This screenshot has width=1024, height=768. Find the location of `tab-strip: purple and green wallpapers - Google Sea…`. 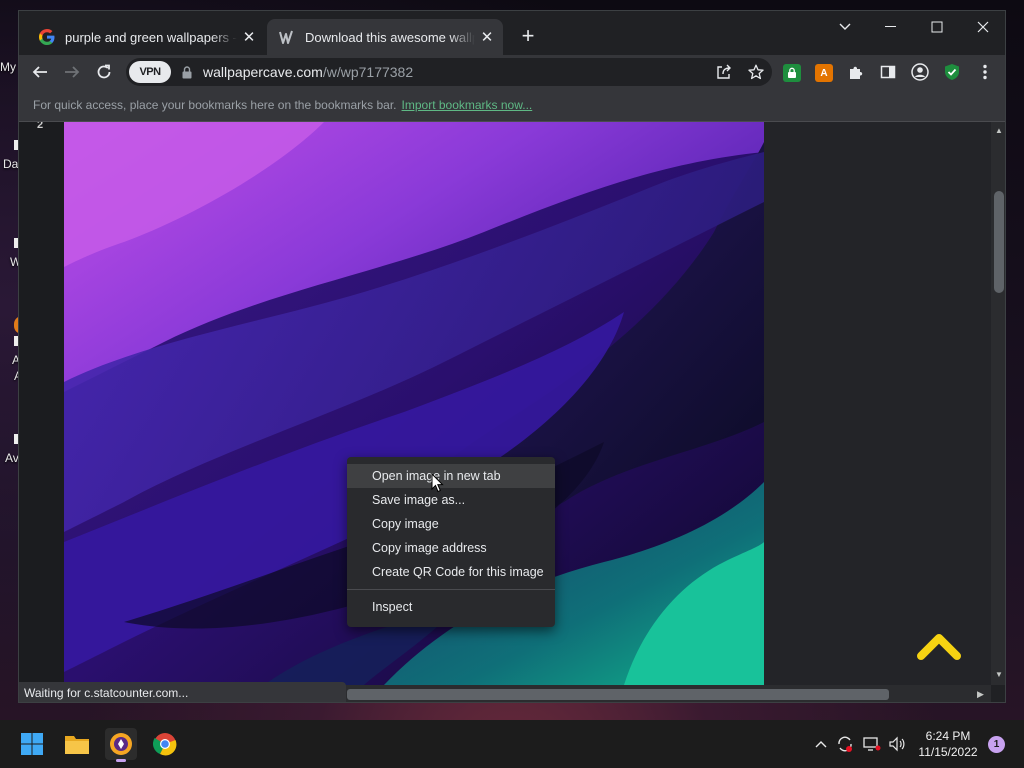

tab-strip: purple and green wallpapers - Google Sea… is located at coordinates (512, 33).